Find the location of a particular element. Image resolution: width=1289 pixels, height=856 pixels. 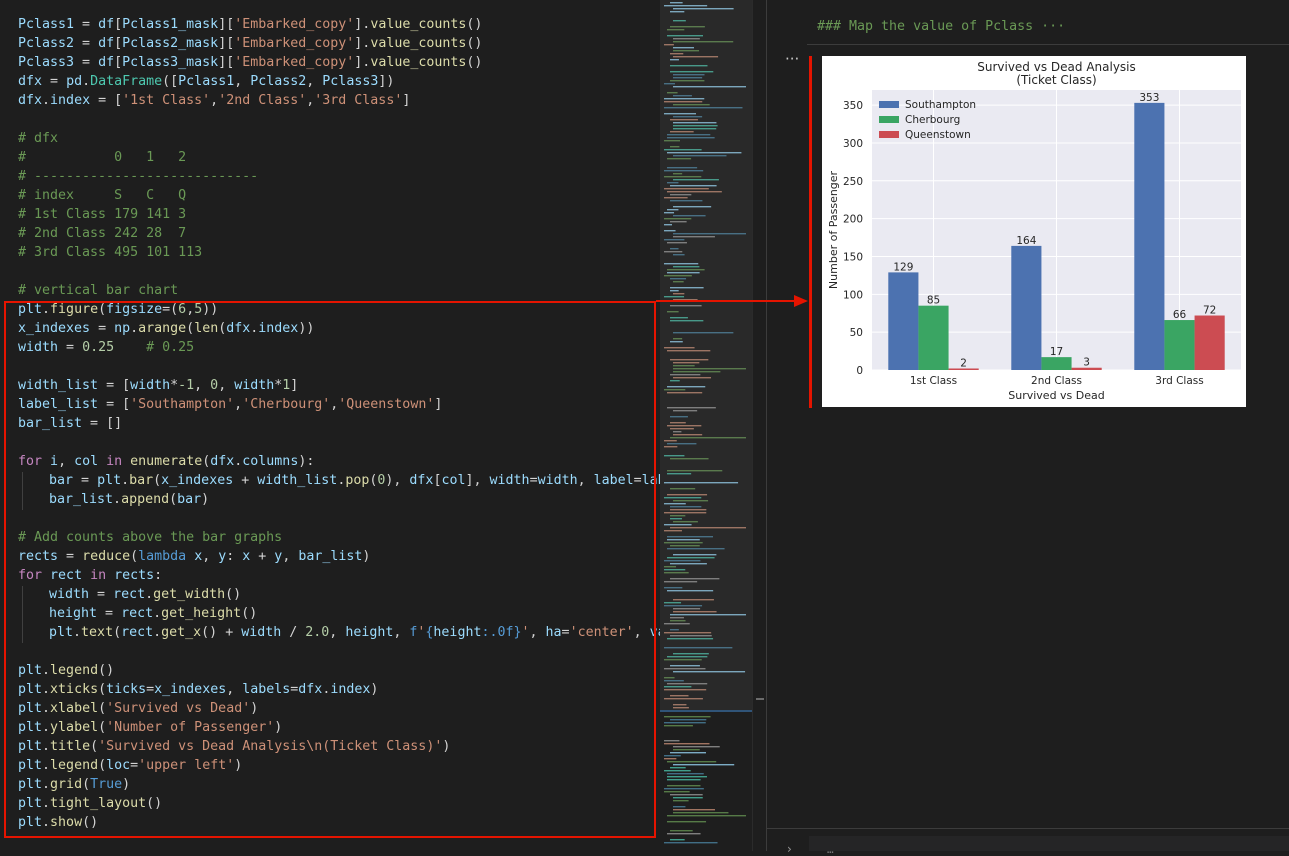

annotation-arrow is located at coordinates (732, 301).